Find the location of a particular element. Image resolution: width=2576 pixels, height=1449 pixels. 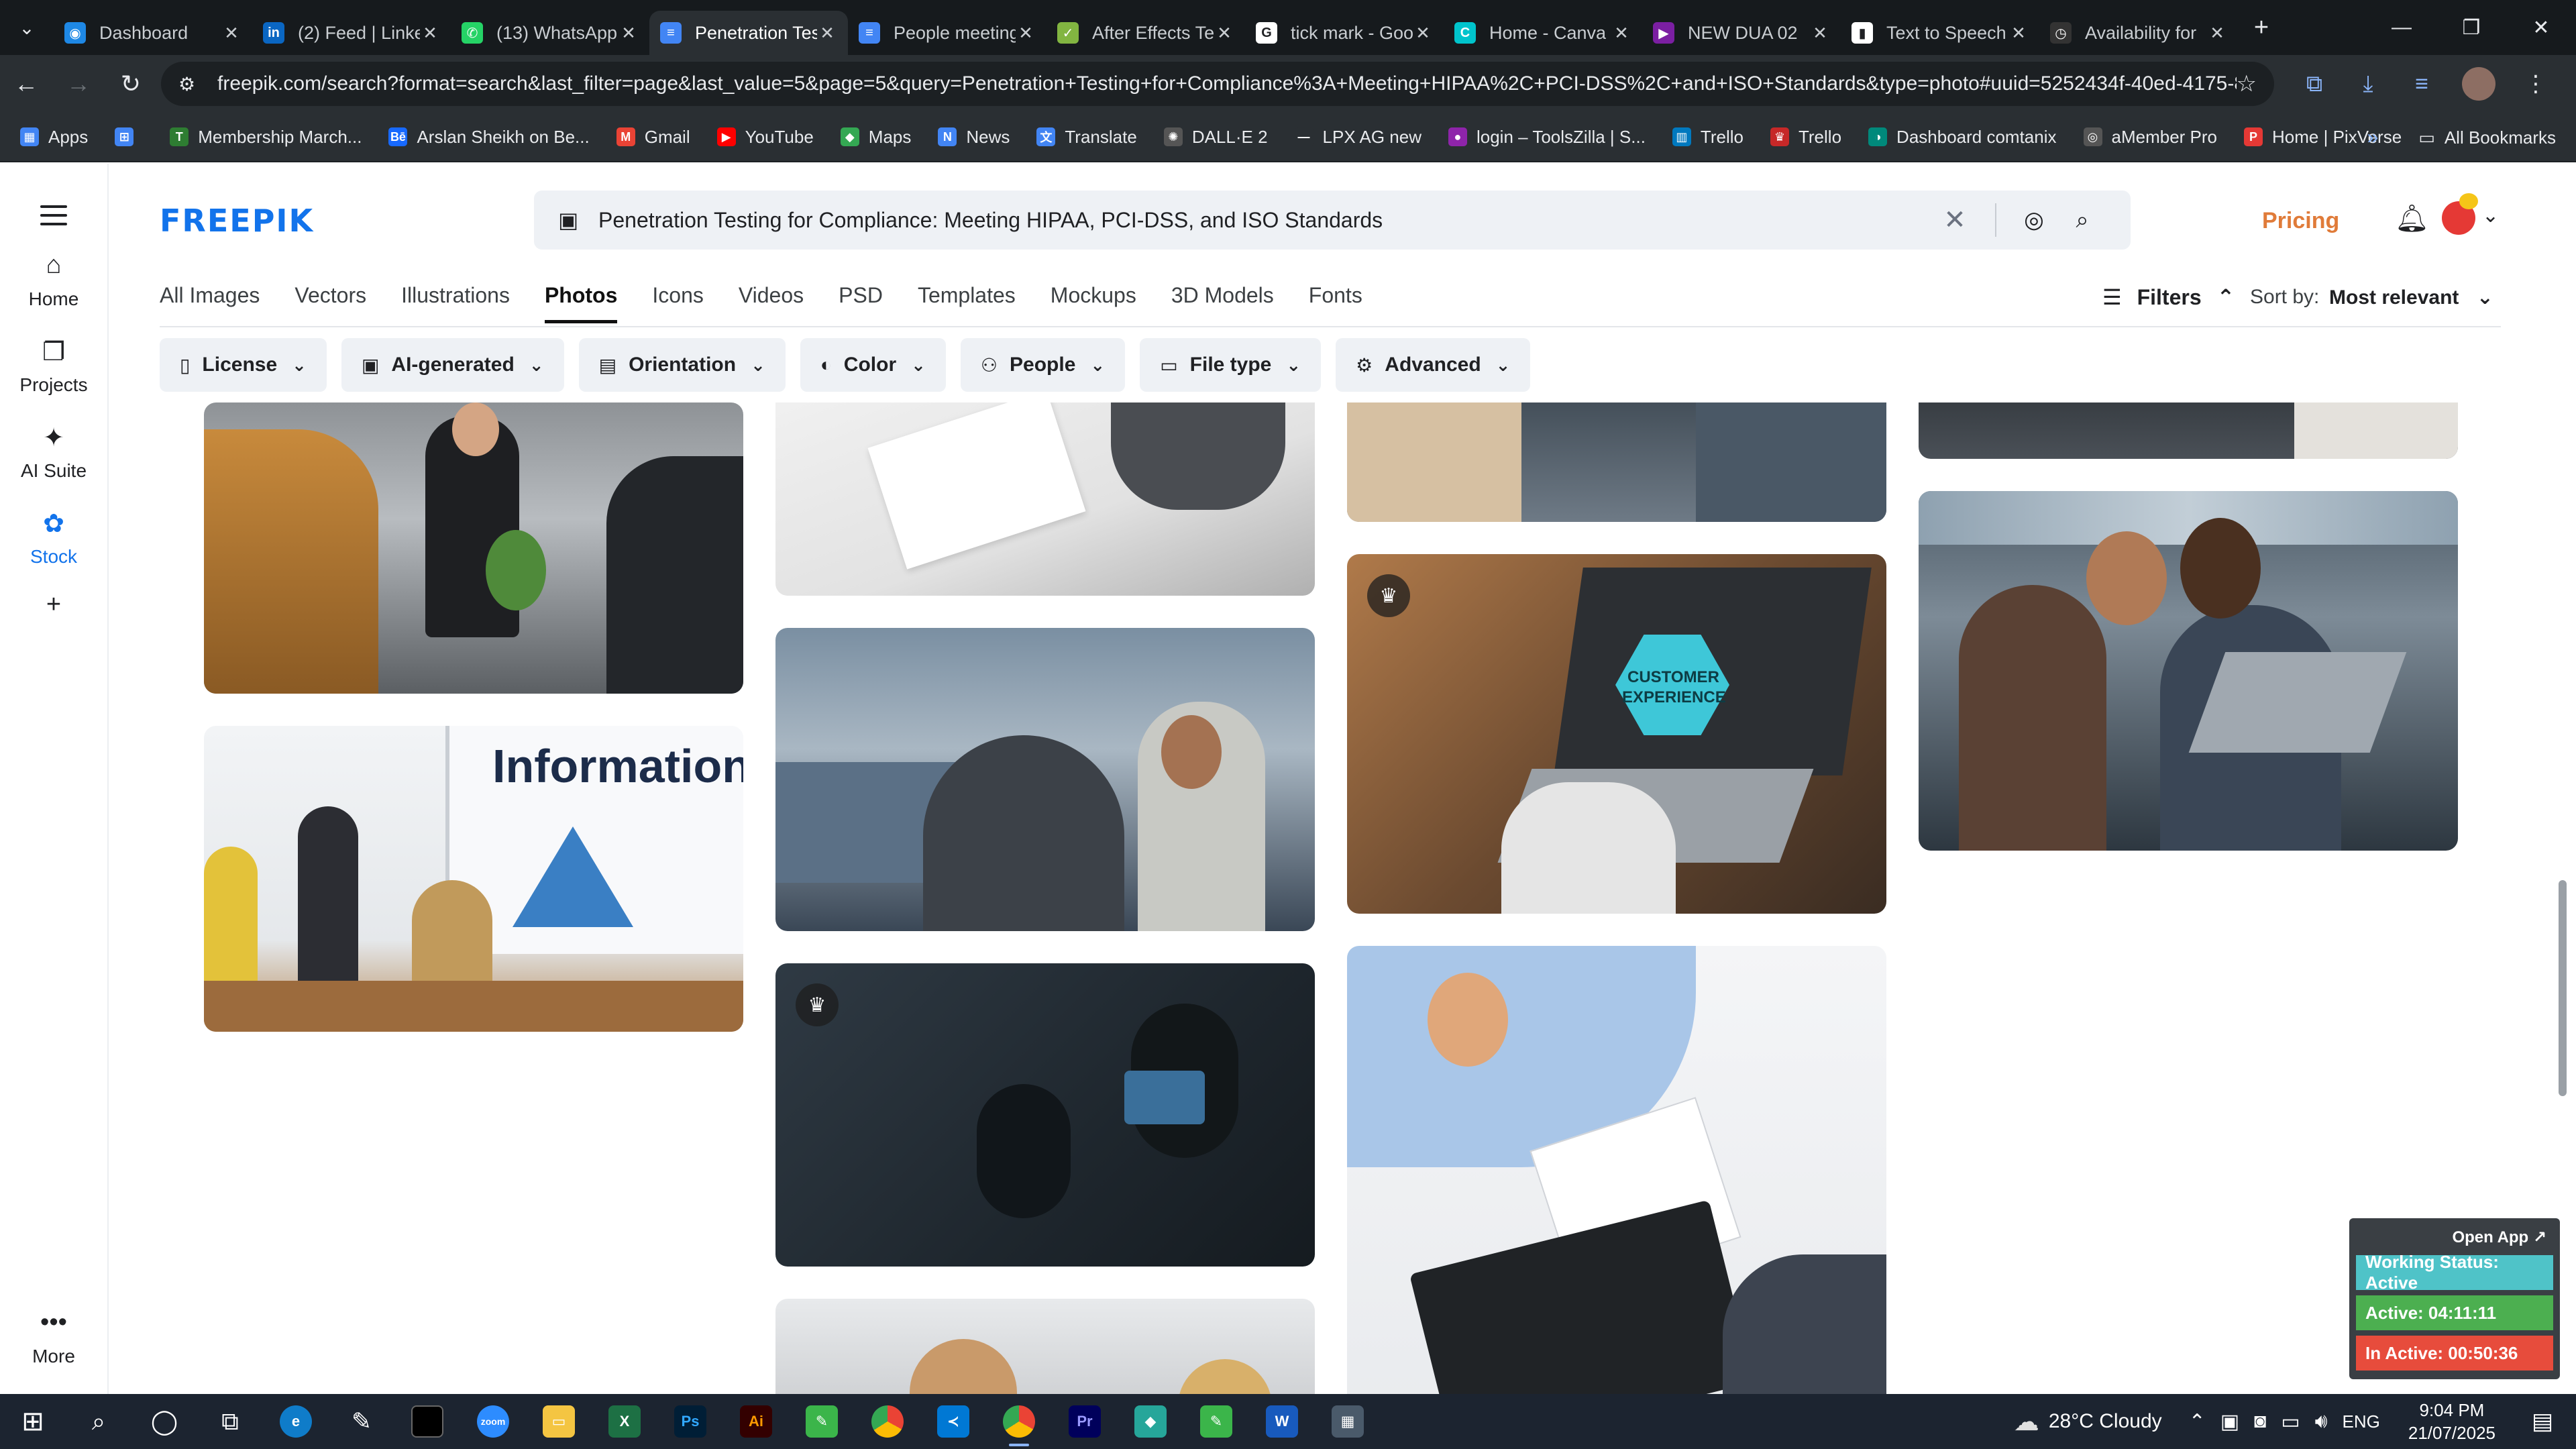

zoom-icon: zoom is located at coordinates (493, 1421).